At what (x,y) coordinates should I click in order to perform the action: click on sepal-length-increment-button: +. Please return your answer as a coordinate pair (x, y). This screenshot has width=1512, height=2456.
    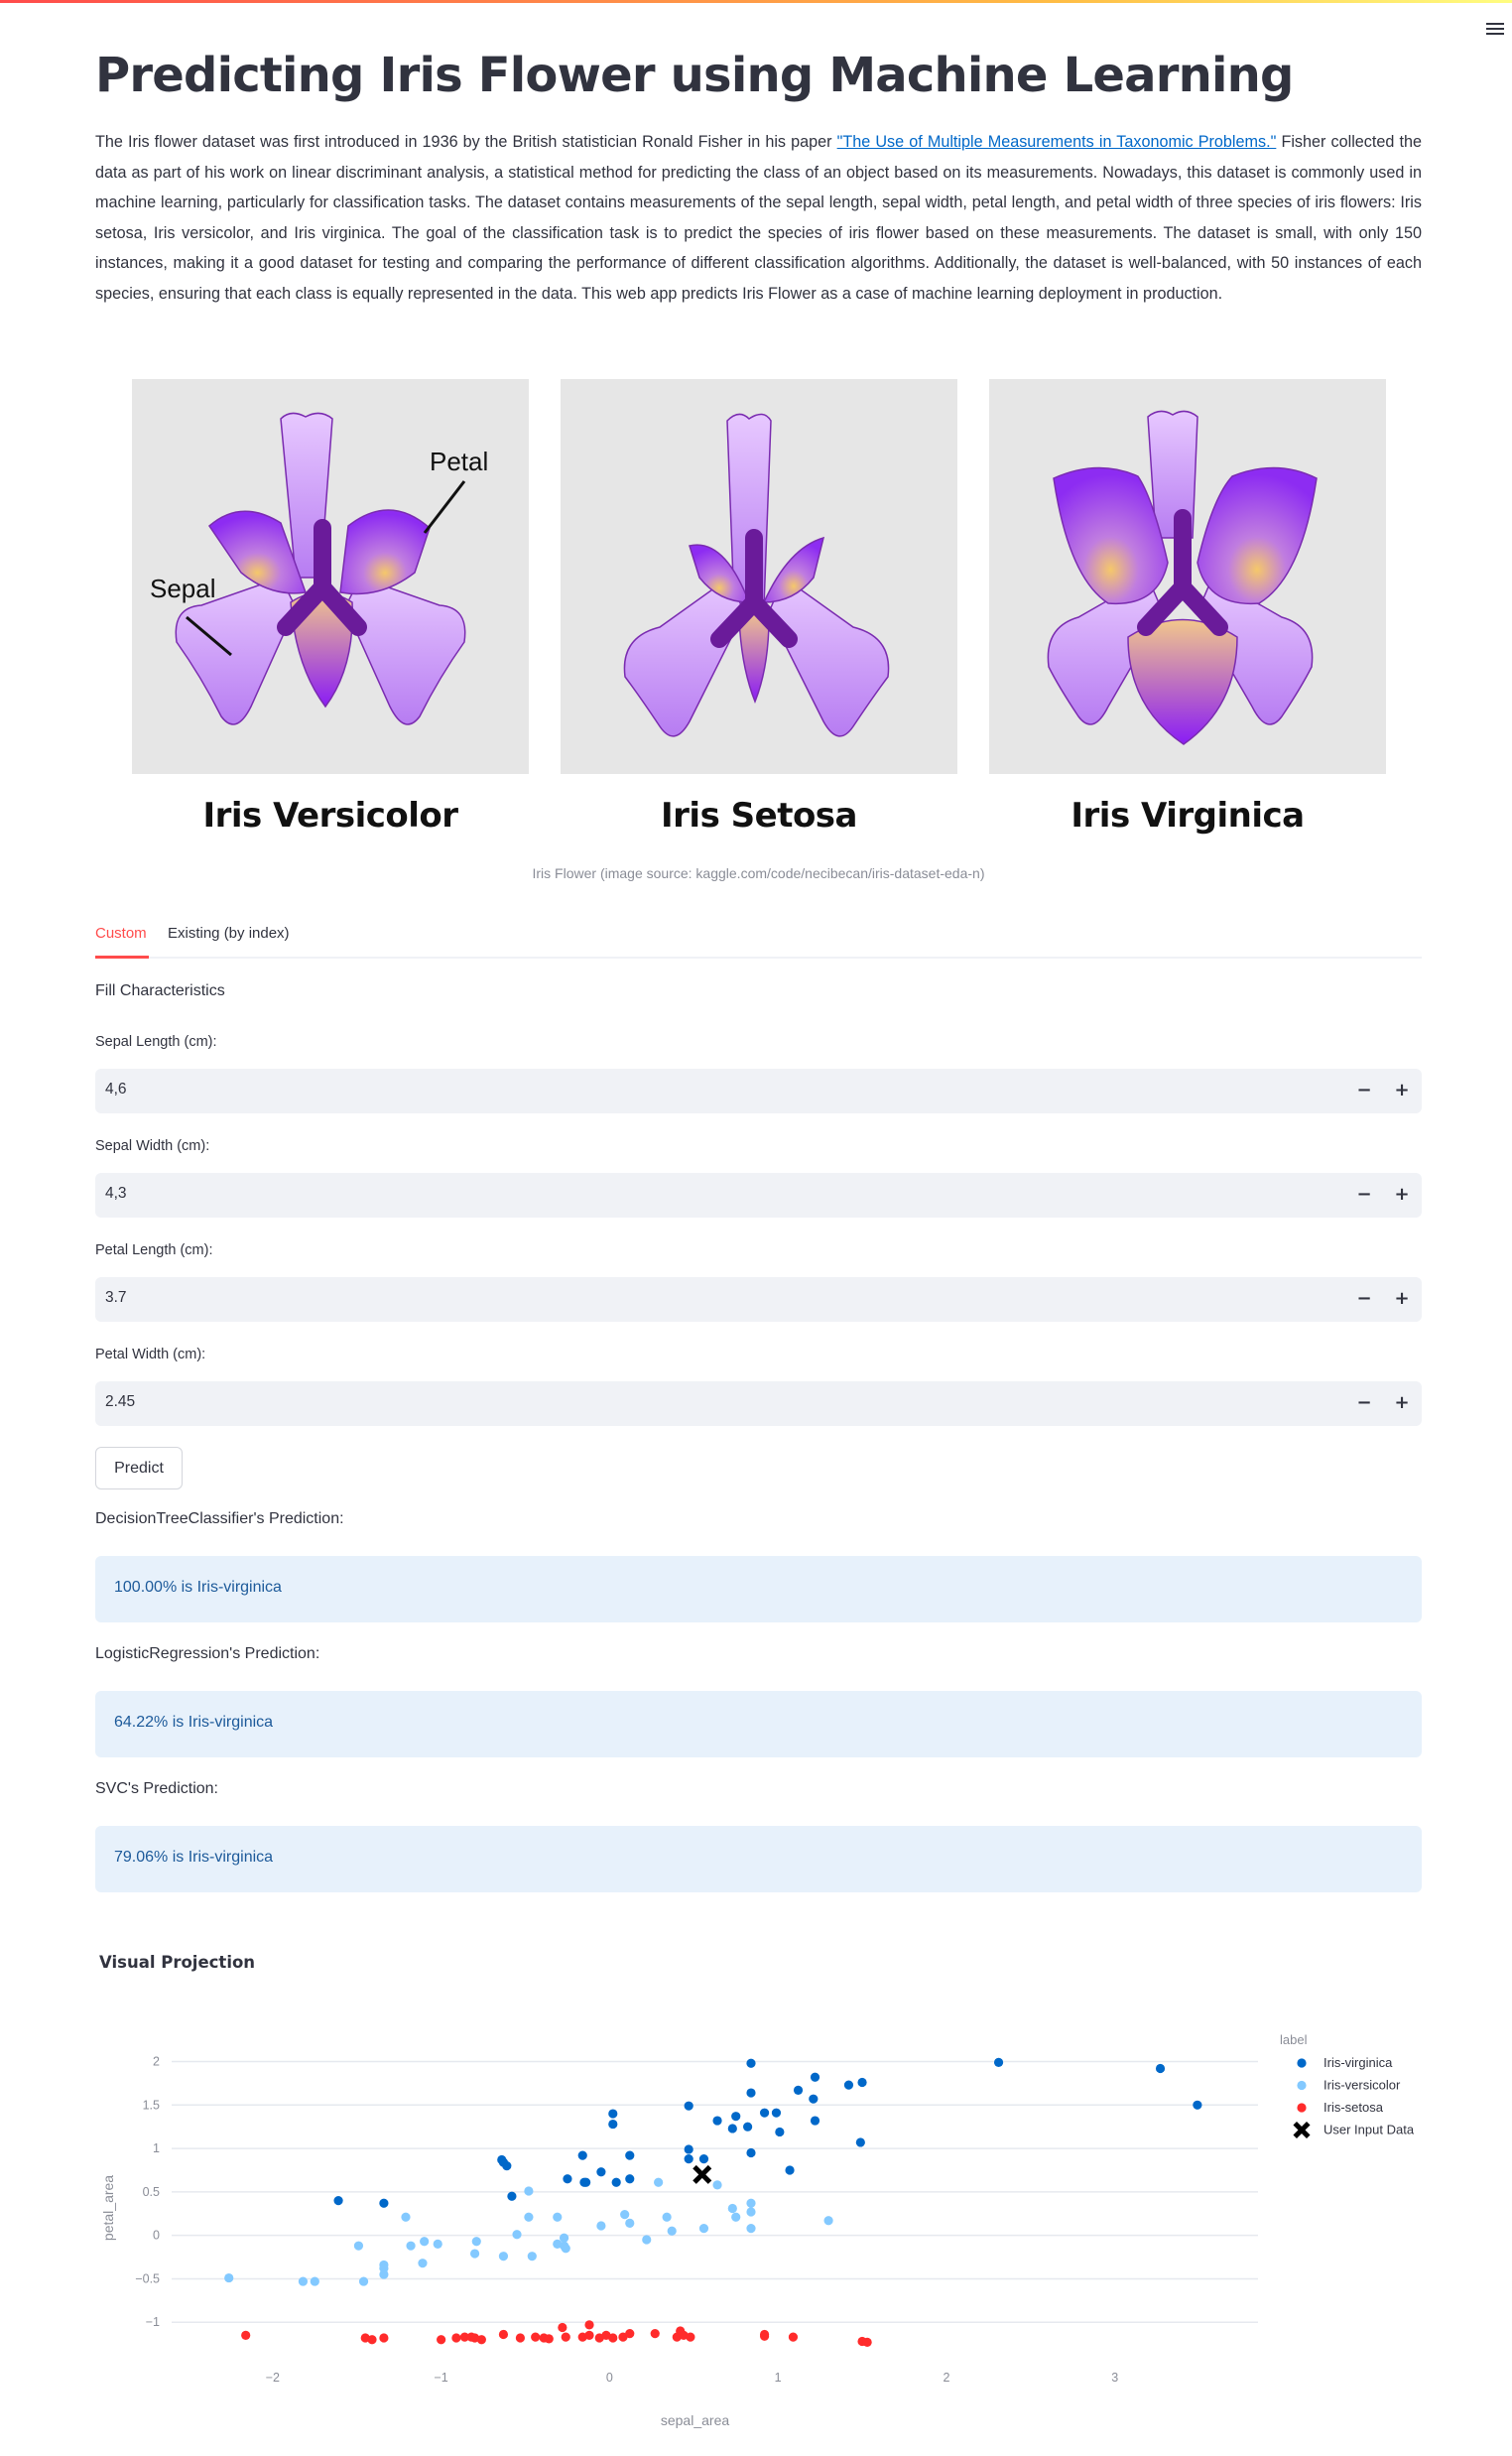
    Looking at the image, I should click on (1402, 1090).